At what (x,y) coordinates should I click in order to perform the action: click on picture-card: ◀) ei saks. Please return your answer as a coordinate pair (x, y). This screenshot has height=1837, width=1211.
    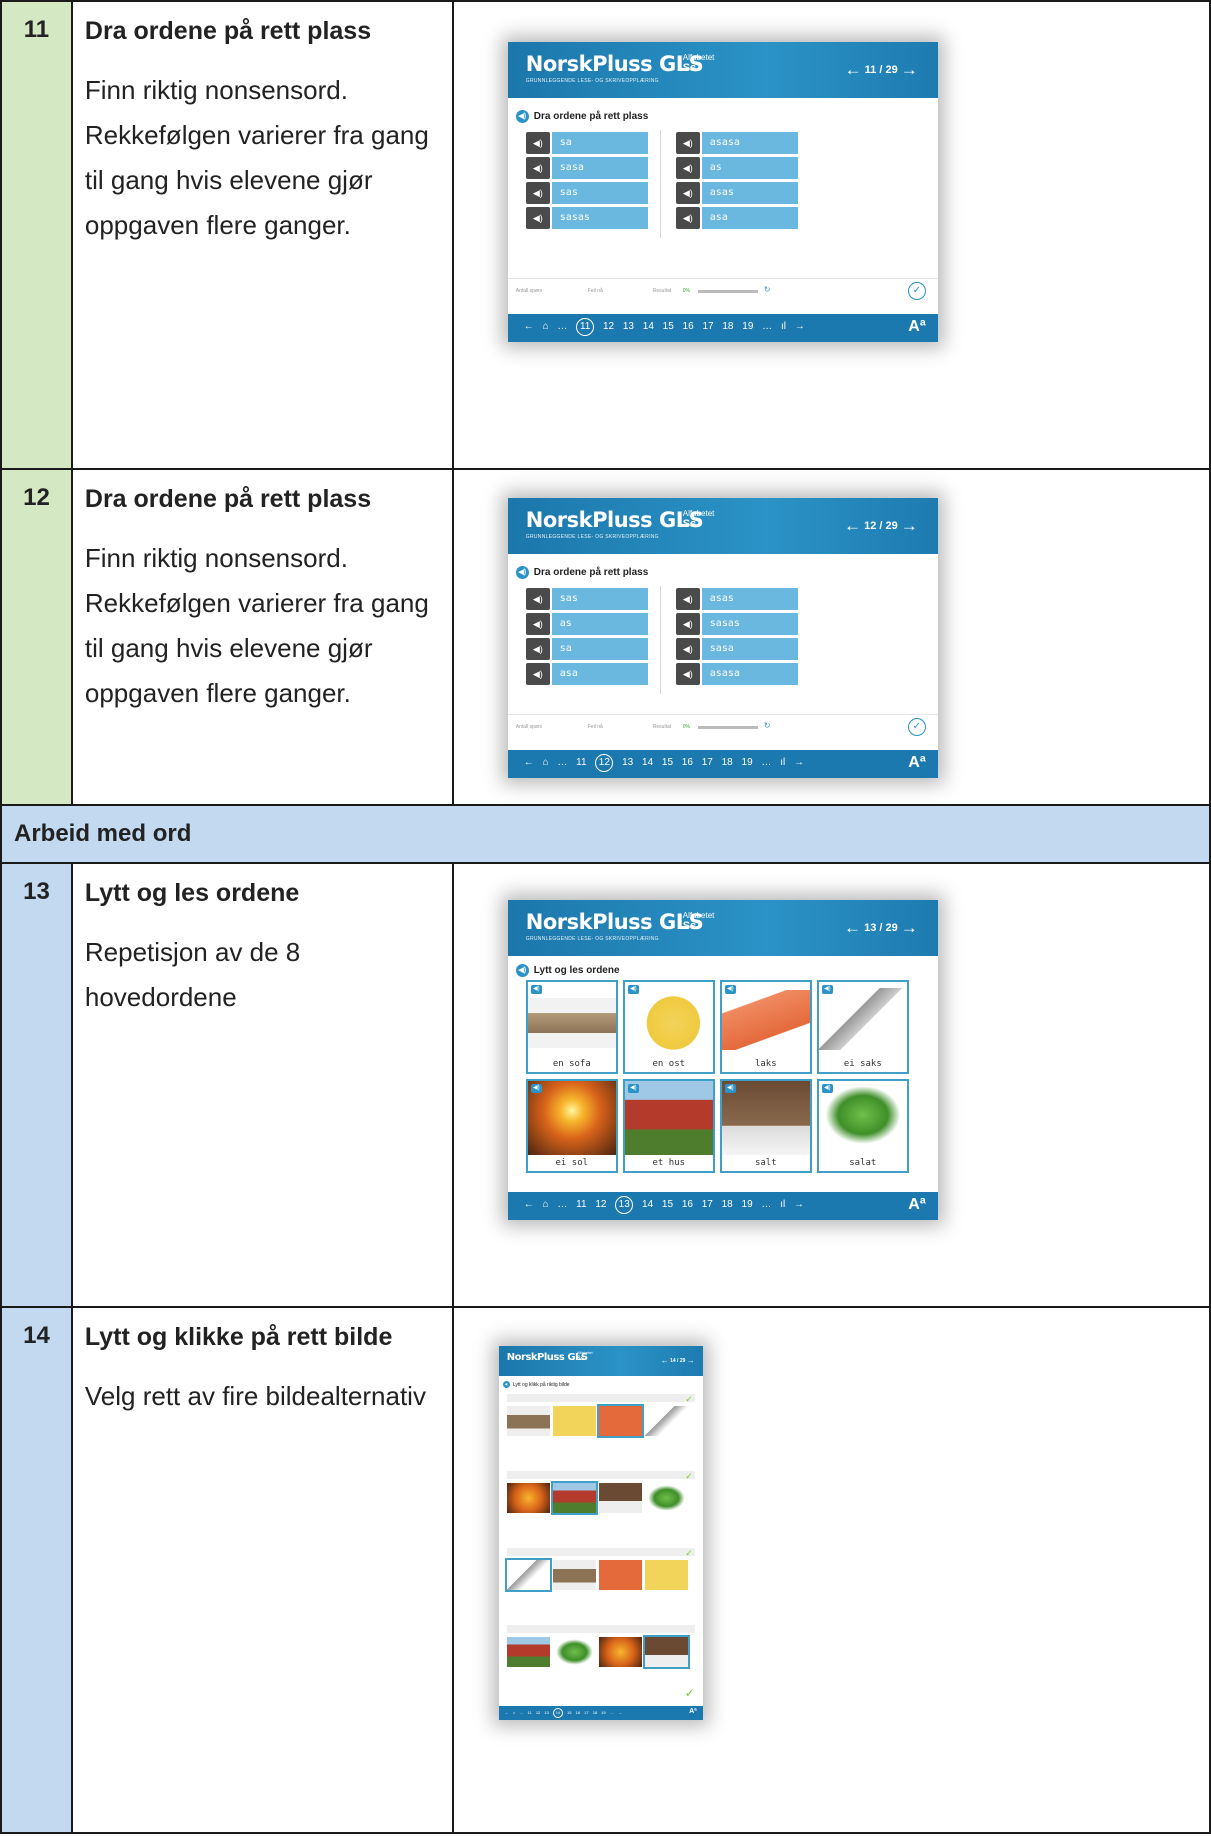
    Looking at the image, I should click on (862, 1027).